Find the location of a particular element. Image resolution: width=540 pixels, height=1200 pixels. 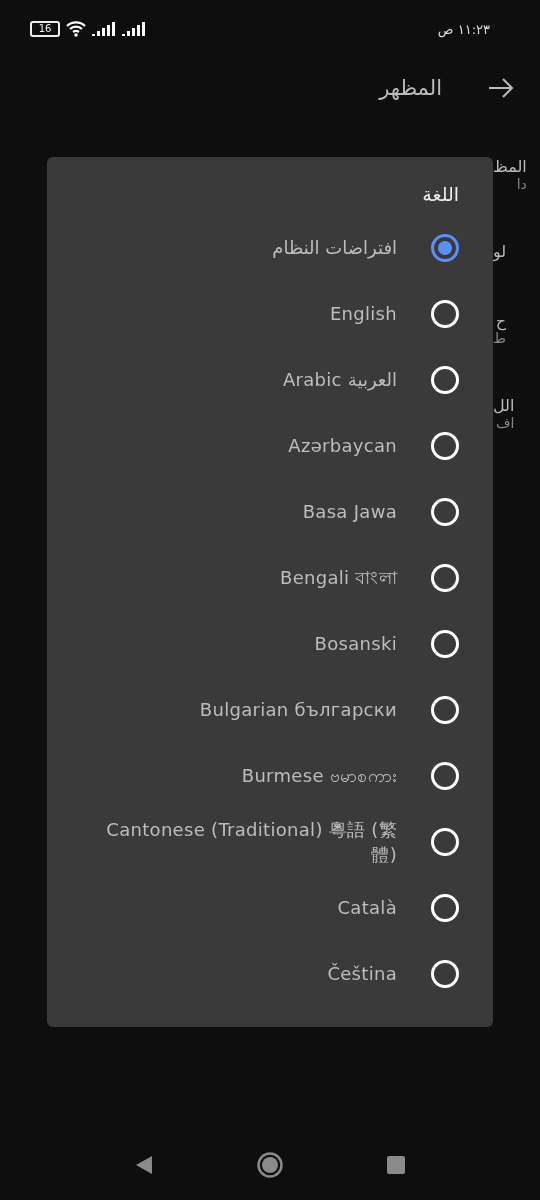

back-arrow-icon is located at coordinates (501, 88).